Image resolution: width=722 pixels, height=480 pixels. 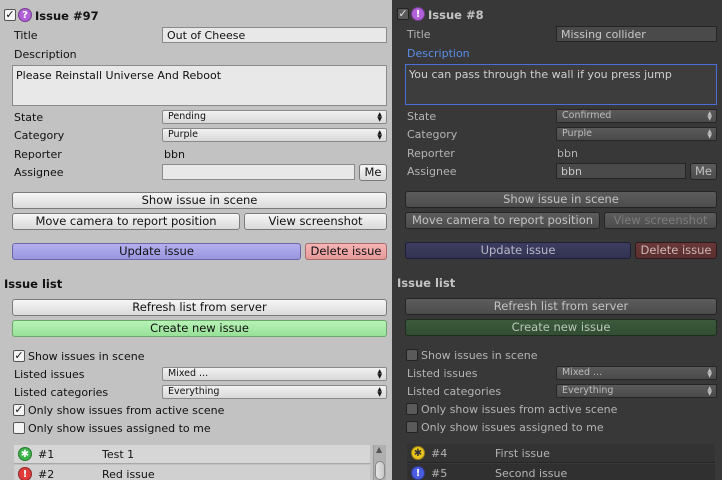 What do you see at coordinates (46, 474) in the screenshot?
I see `issue-number: #2` at bounding box center [46, 474].